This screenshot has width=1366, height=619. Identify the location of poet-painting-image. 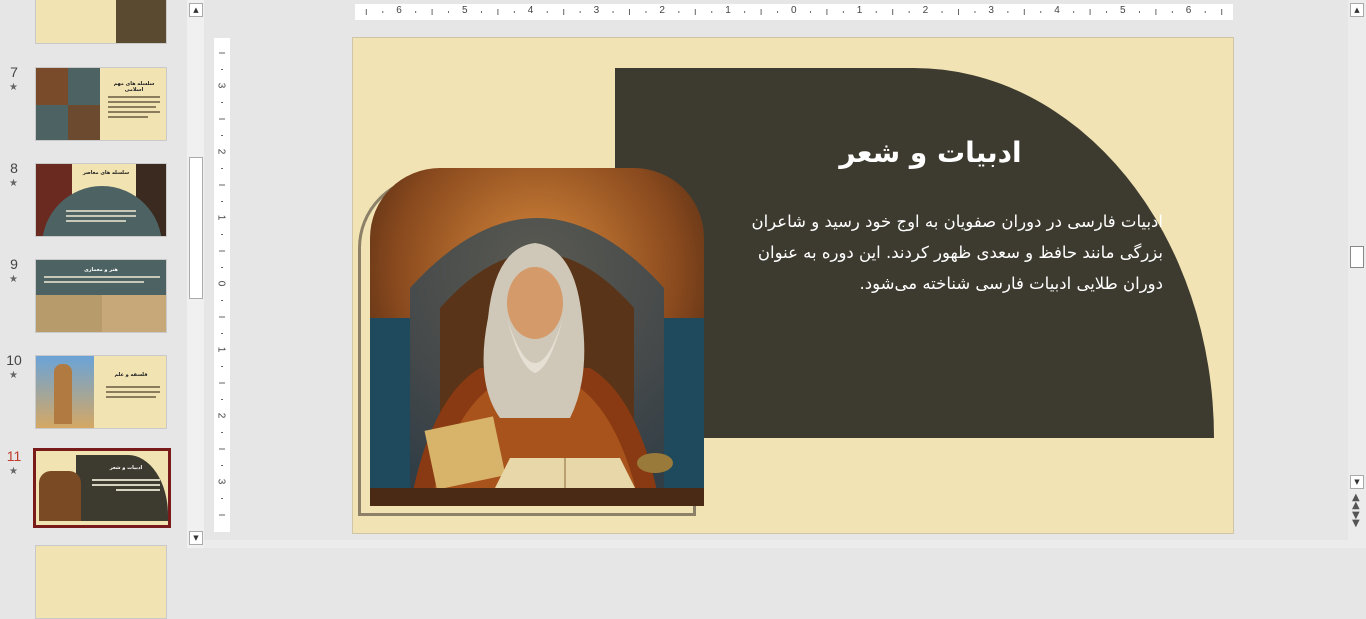
(537, 337).